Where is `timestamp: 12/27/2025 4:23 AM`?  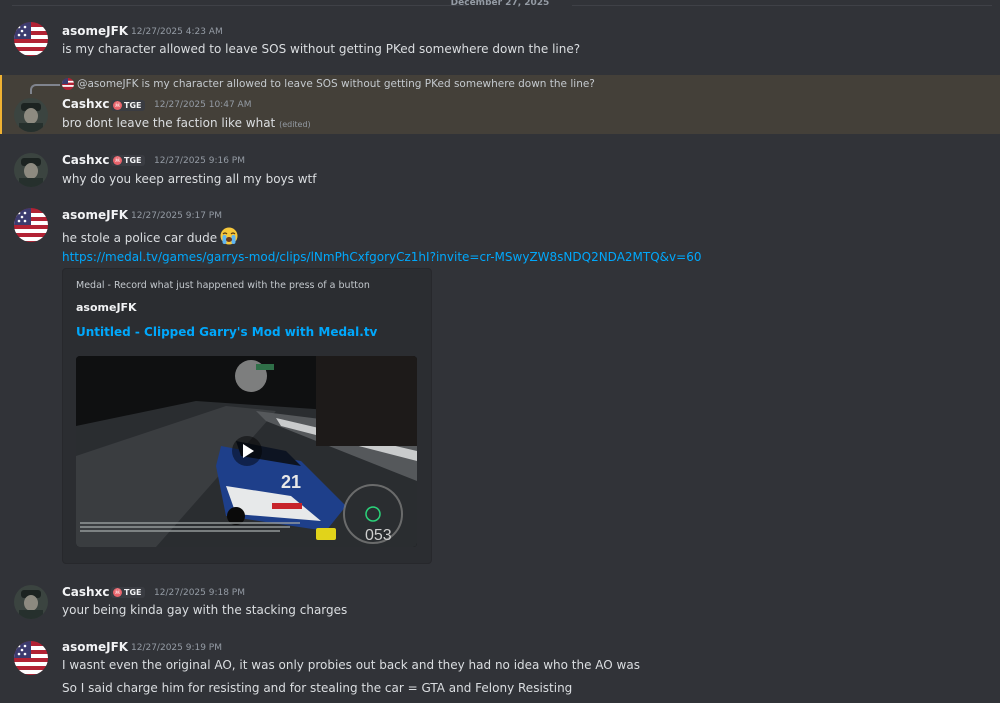
timestamp: 12/27/2025 4:23 AM is located at coordinates (177, 32).